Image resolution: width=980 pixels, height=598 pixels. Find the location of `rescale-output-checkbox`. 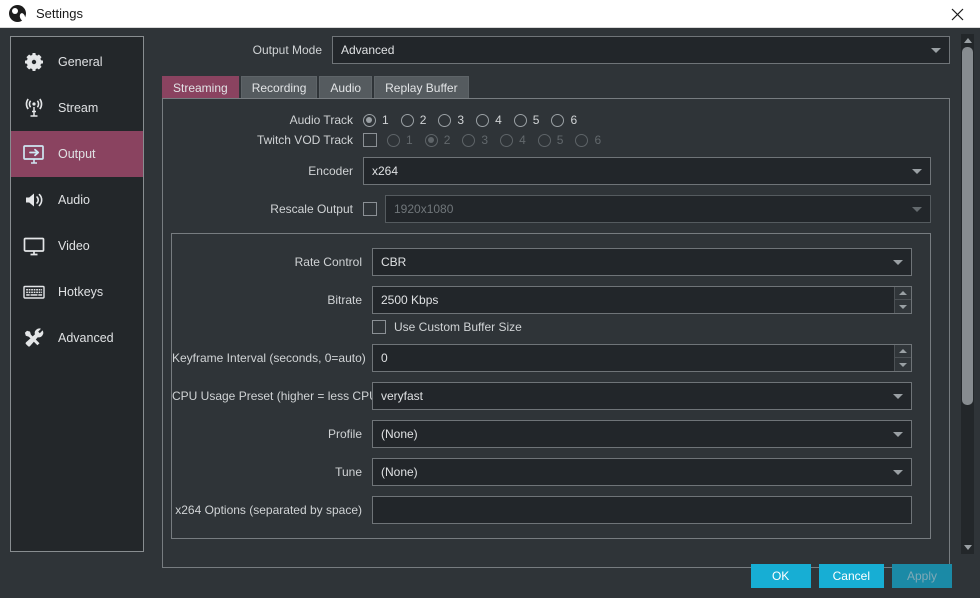

rescale-output-checkbox is located at coordinates (370, 209).